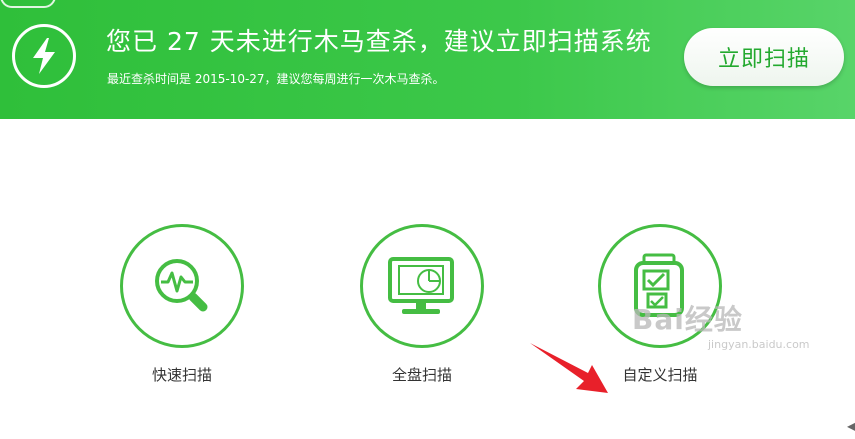 Image resolution: width=855 pixels, height=439 pixels. Describe the element at coordinates (182, 374) in the screenshot. I see `quick-scan-label: 快速扫描` at that location.